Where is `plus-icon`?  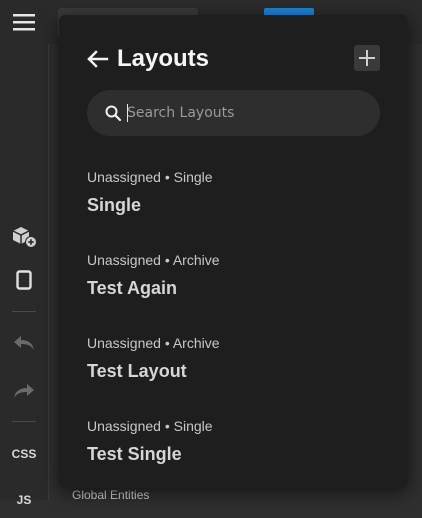
plus-icon is located at coordinates (367, 58).